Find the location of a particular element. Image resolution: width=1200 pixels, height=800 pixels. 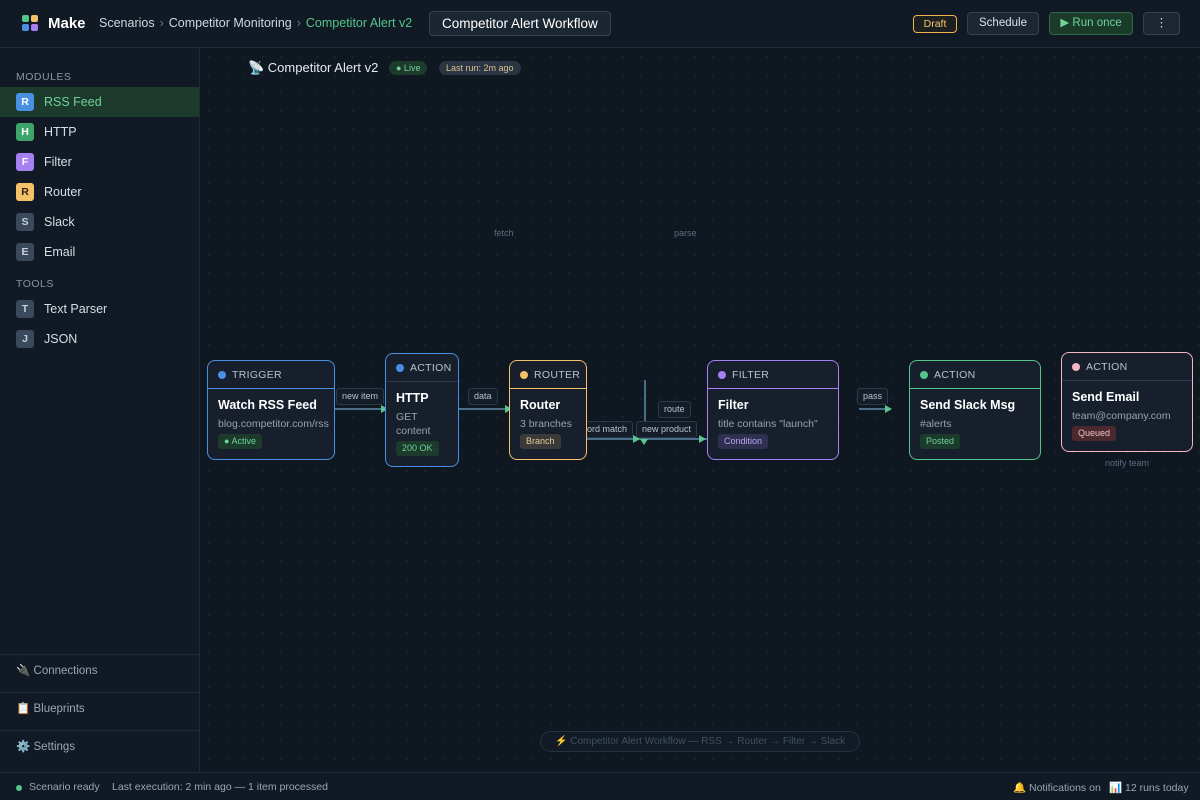

scenario-title: 📡 Competitor Alert v2 is located at coordinates (313, 67).